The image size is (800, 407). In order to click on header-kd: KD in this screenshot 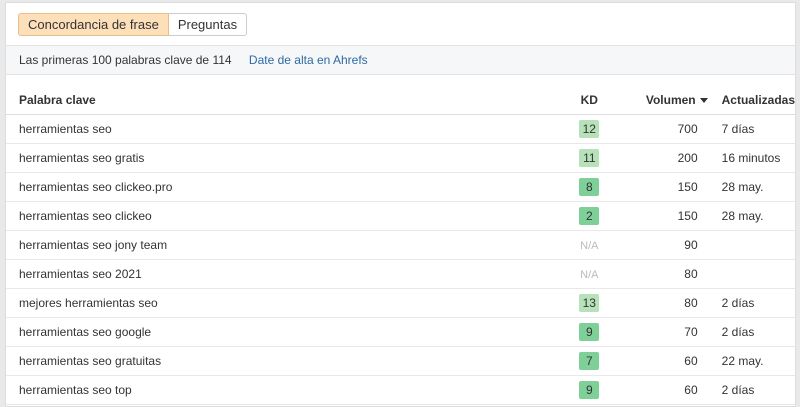, I will do `click(589, 100)`.